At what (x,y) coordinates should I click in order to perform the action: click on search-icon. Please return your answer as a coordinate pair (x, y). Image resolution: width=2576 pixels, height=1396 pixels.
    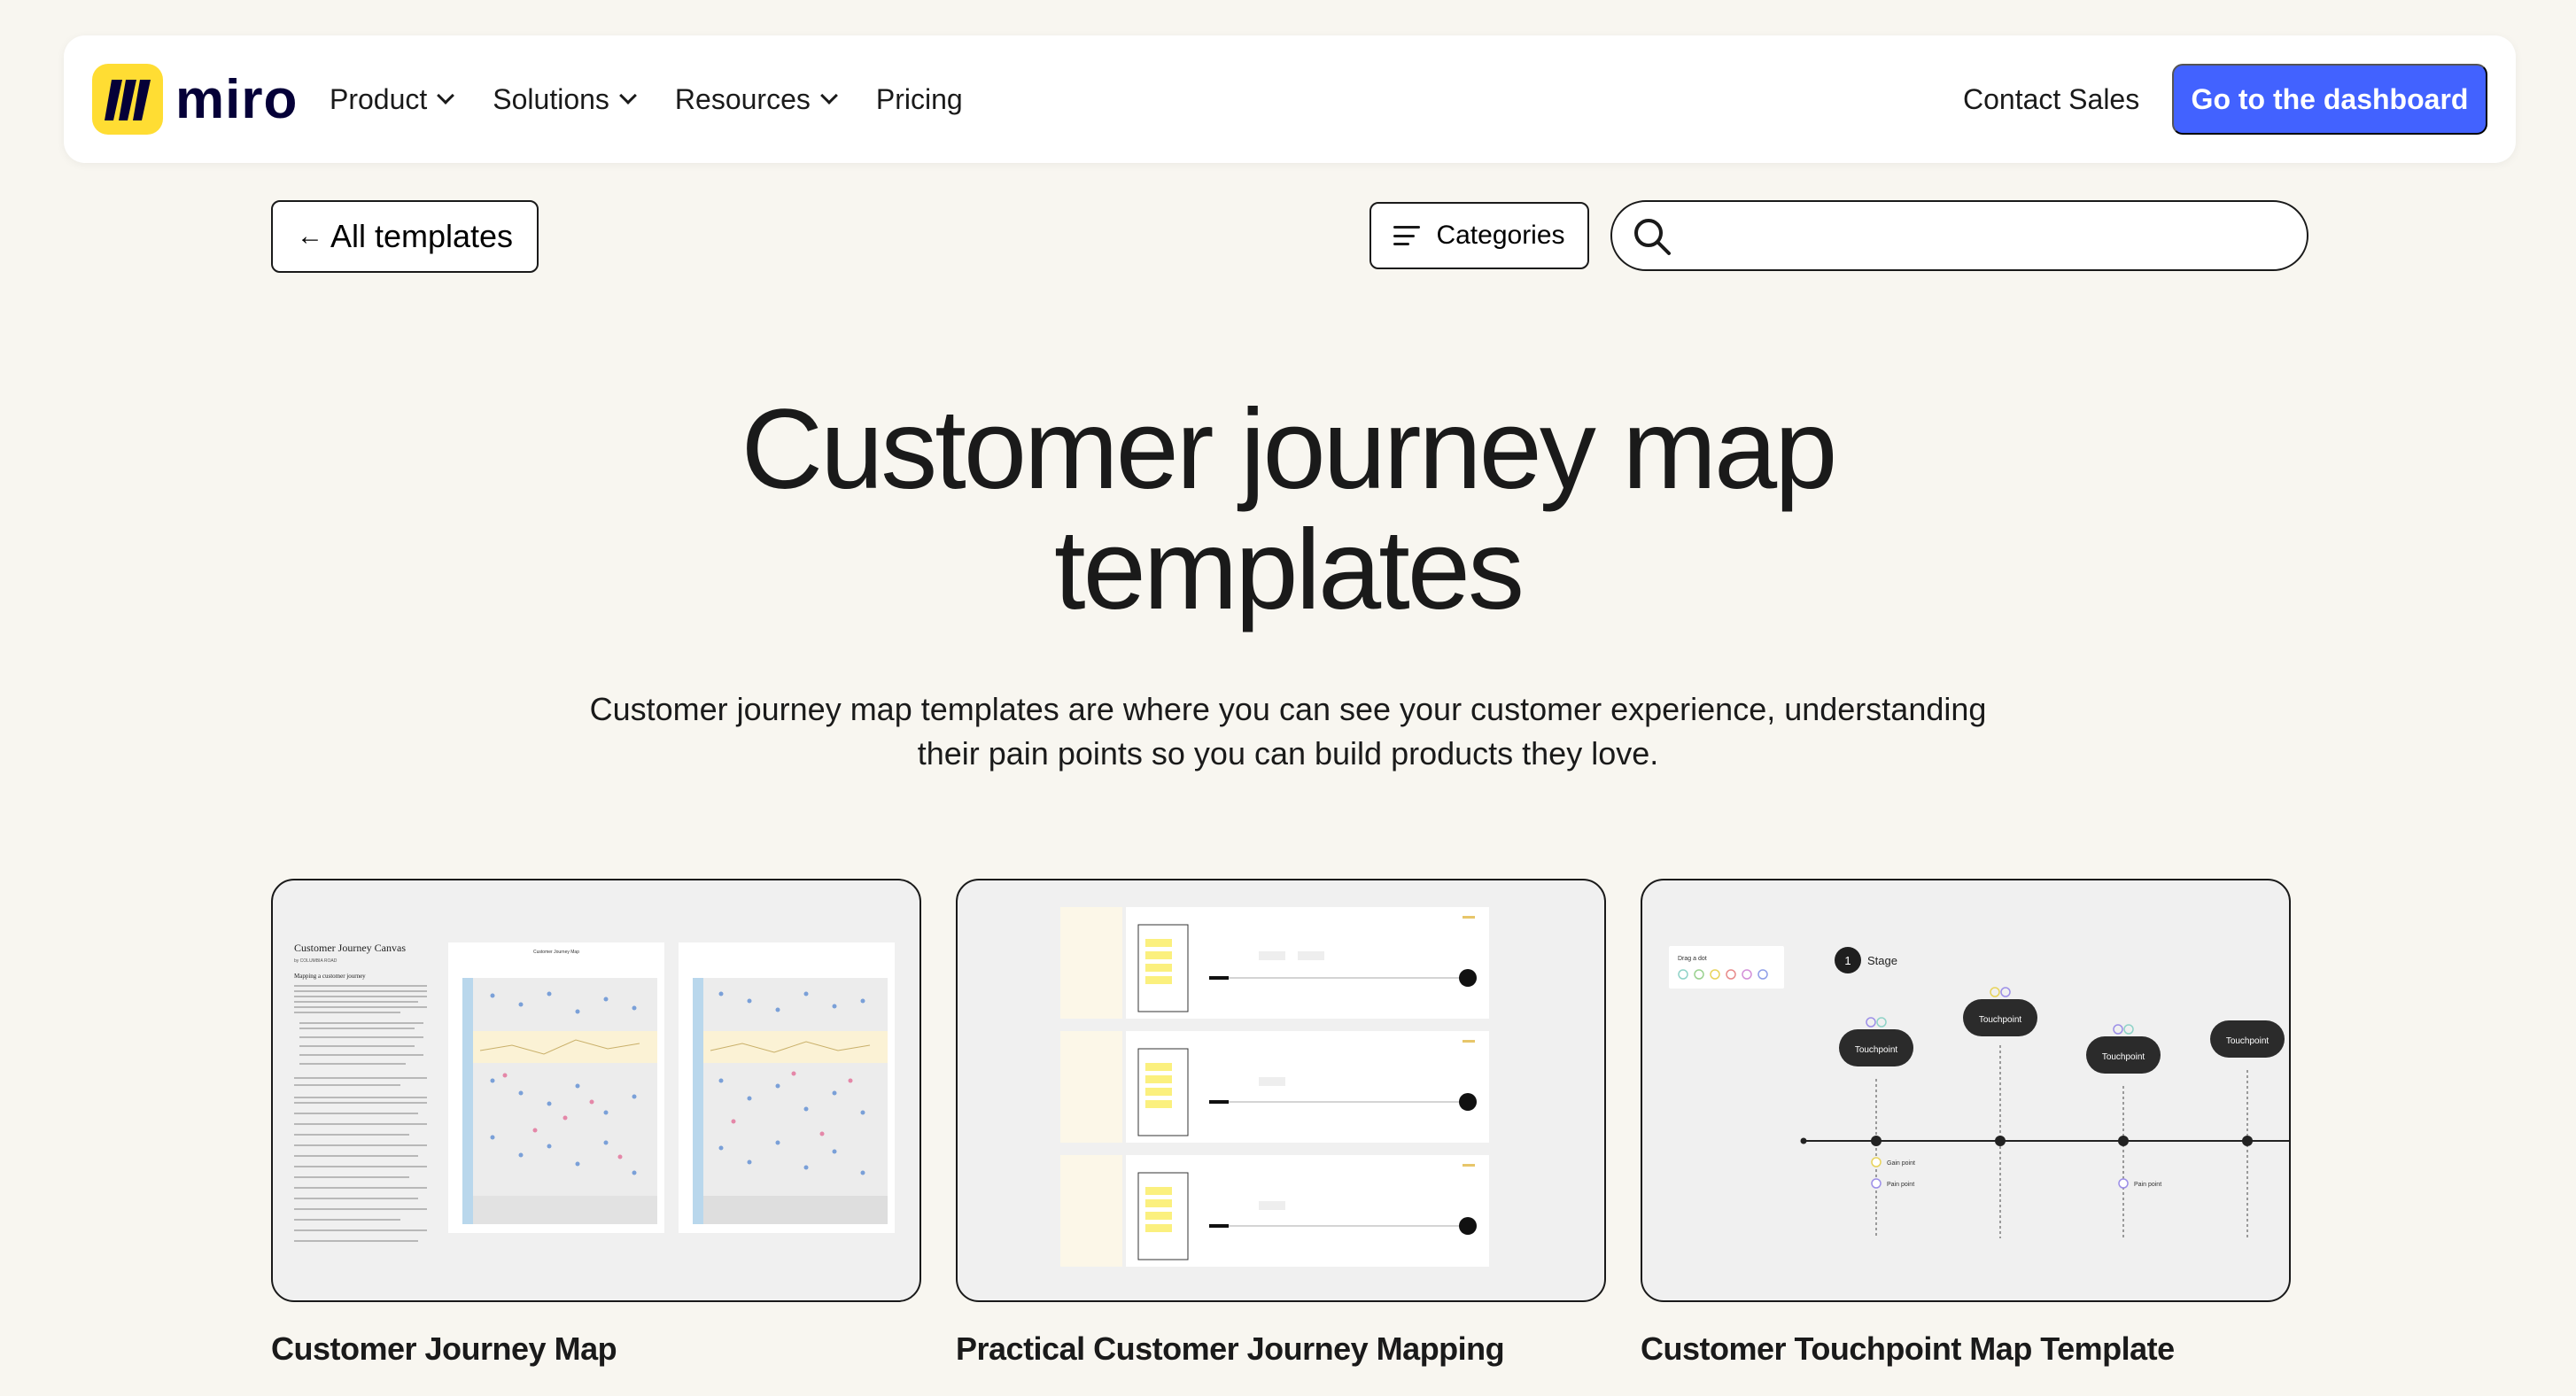
    Looking at the image, I should click on (1652, 237).